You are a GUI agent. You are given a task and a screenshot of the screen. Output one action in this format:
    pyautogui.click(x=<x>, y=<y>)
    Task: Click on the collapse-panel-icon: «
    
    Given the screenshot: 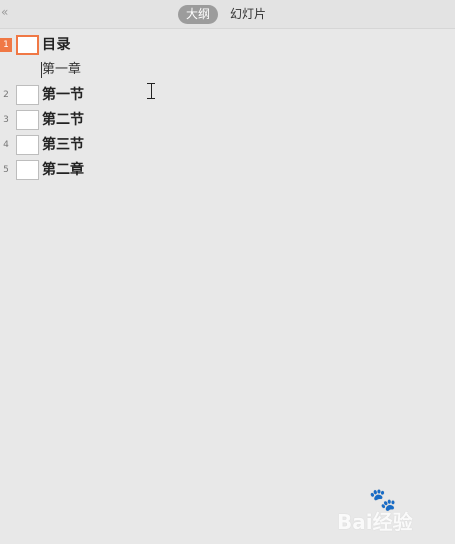 What is the action you would take?
    pyautogui.click(x=8, y=12)
    